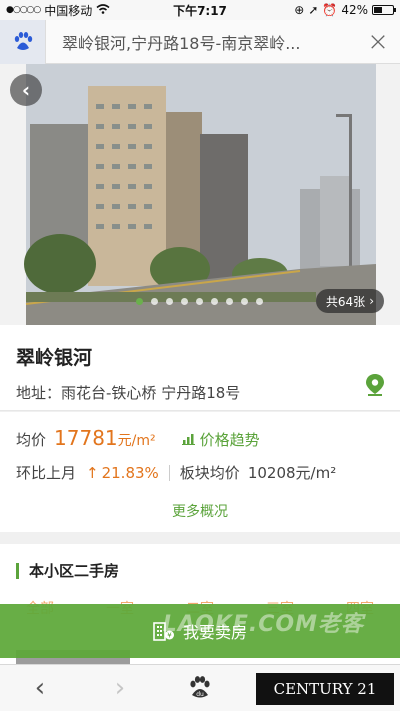 The image size is (400, 711). I want to click on gallery-dots, so click(199, 301).